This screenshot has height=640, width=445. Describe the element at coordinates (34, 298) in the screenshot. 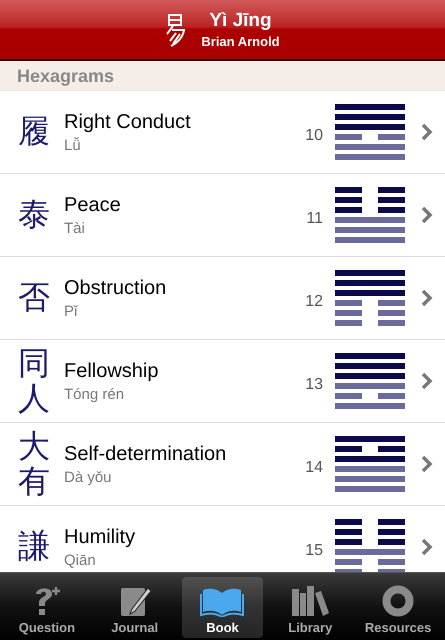

I see `chinese-character: 否` at that location.